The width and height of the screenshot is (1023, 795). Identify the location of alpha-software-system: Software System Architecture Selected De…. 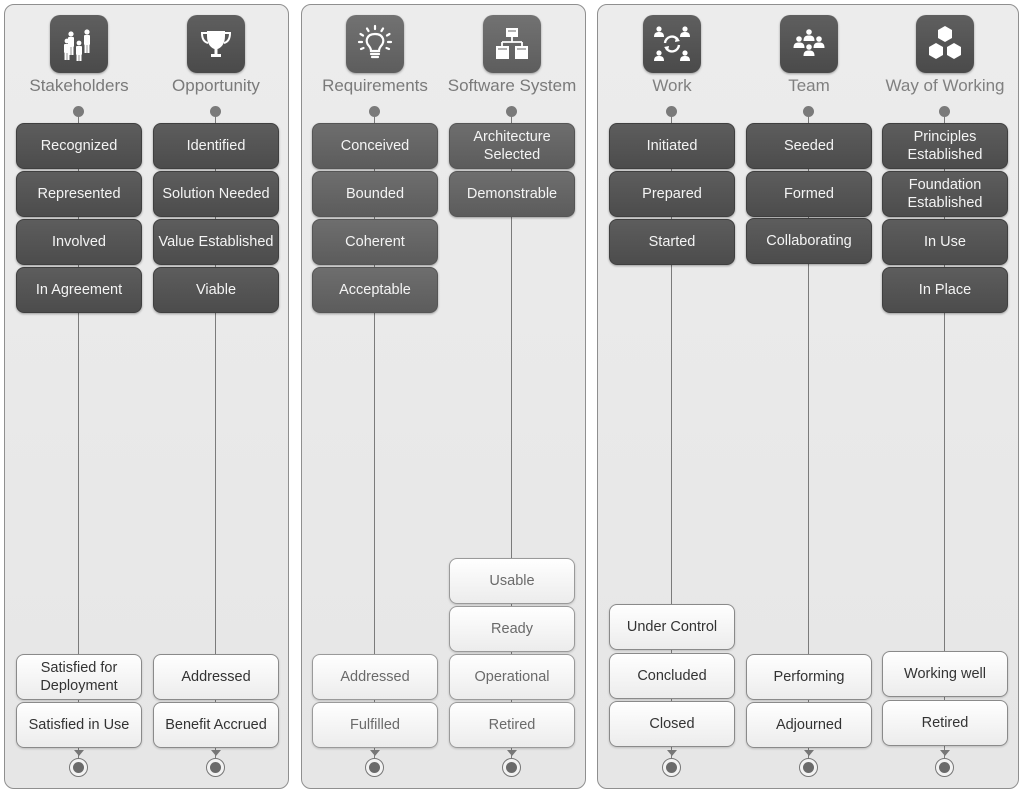
(512, 398).